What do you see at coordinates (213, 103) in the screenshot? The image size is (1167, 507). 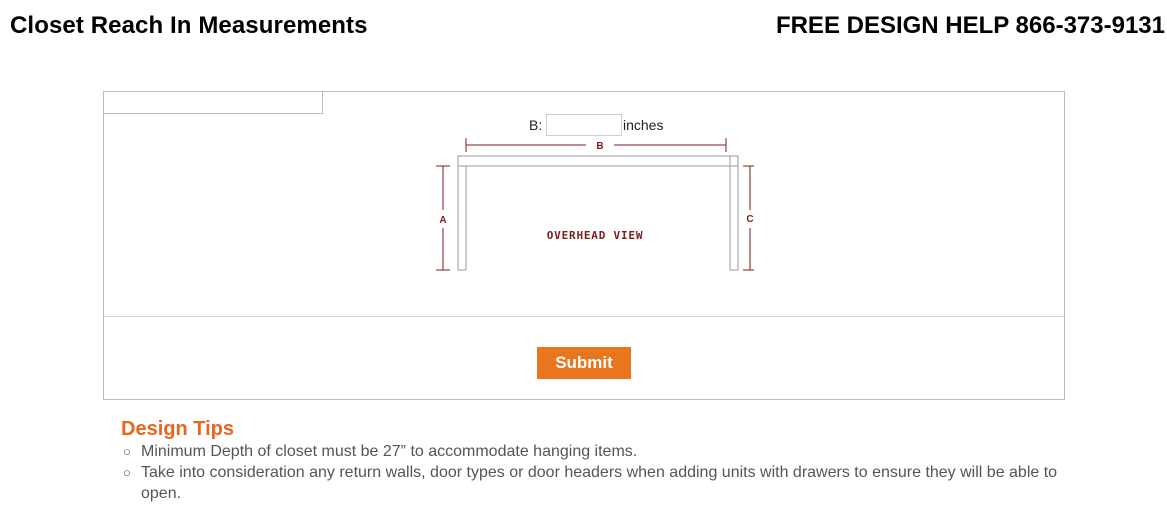 I see `panel-tab` at bounding box center [213, 103].